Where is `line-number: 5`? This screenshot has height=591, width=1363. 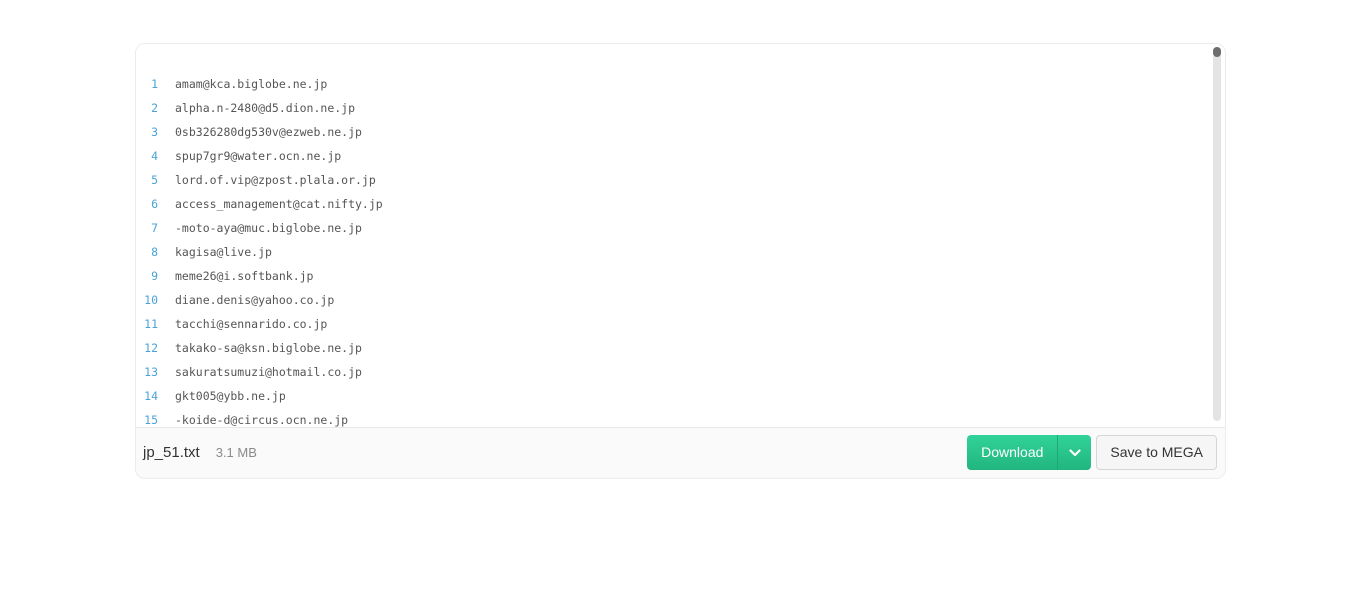
line-number: 5 is located at coordinates (154, 180).